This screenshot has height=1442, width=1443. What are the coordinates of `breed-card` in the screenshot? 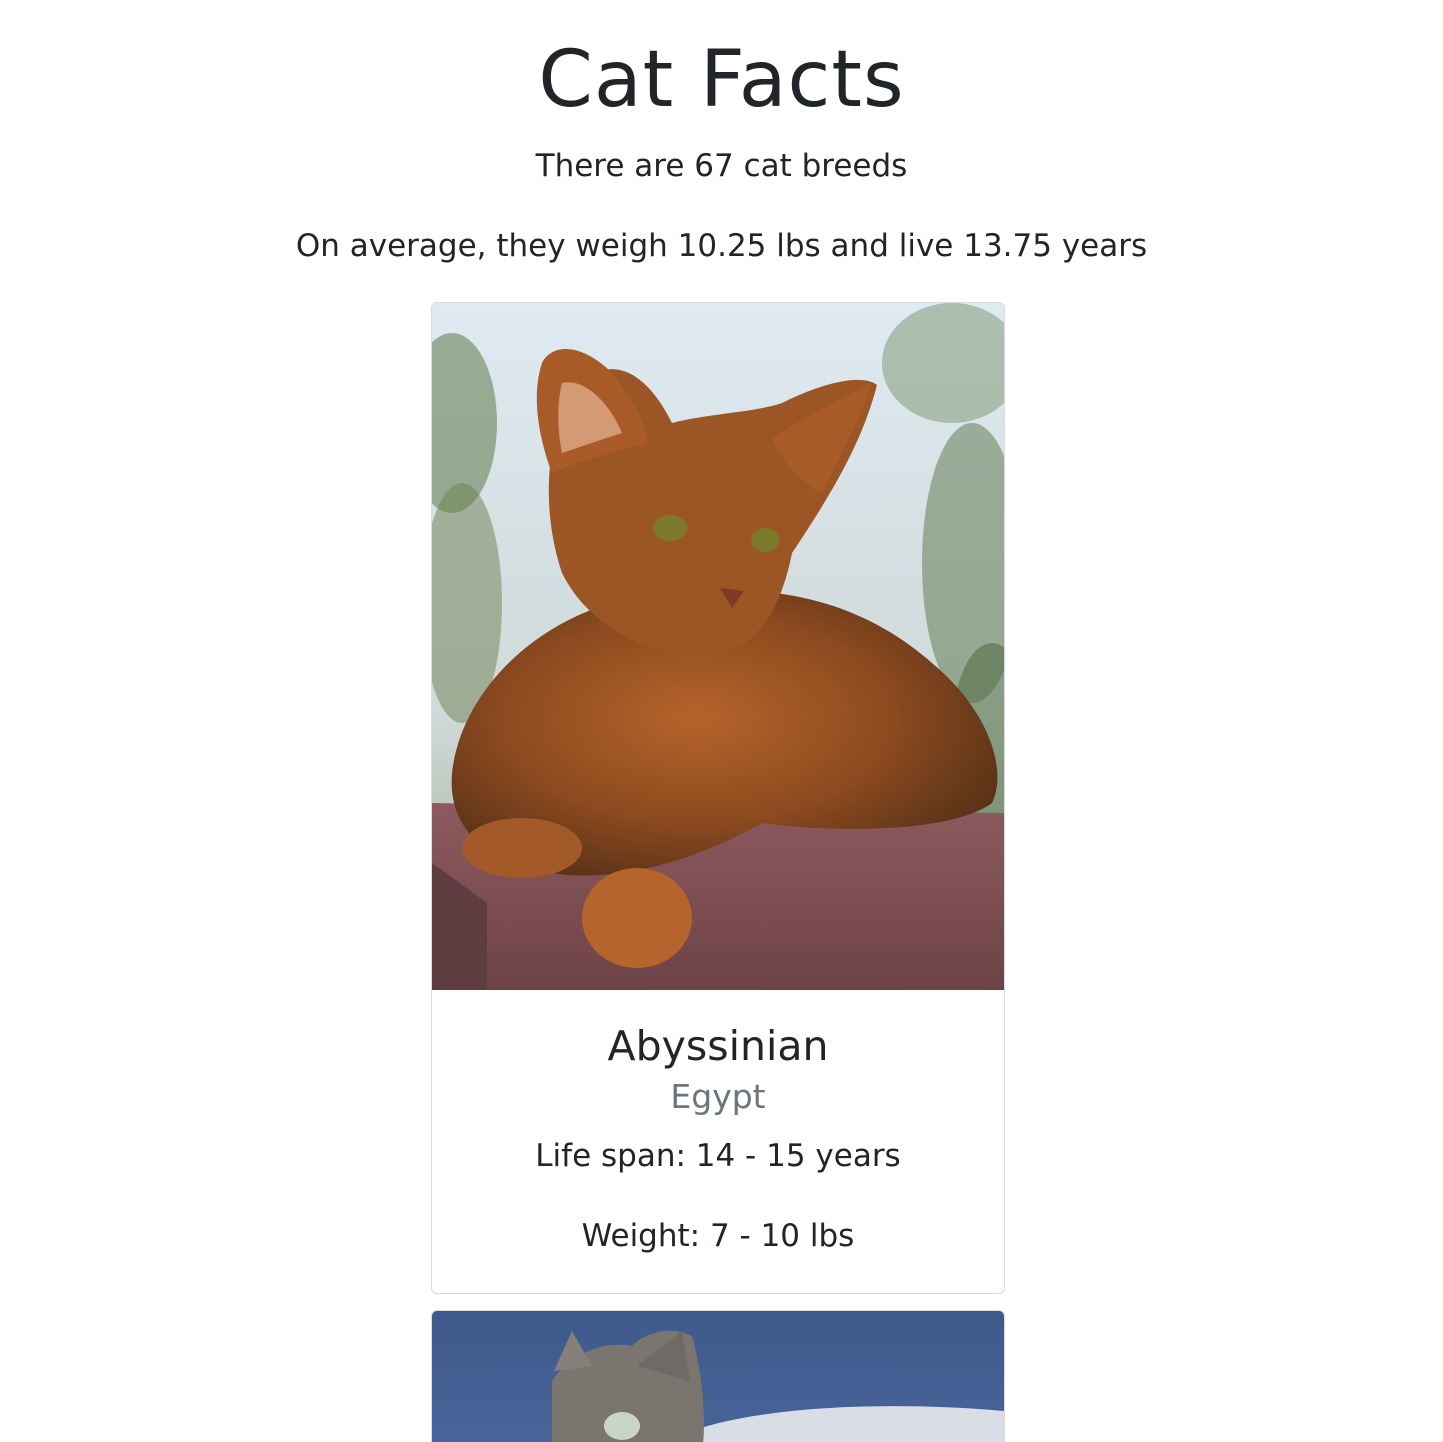 It's located at (718, 1376).